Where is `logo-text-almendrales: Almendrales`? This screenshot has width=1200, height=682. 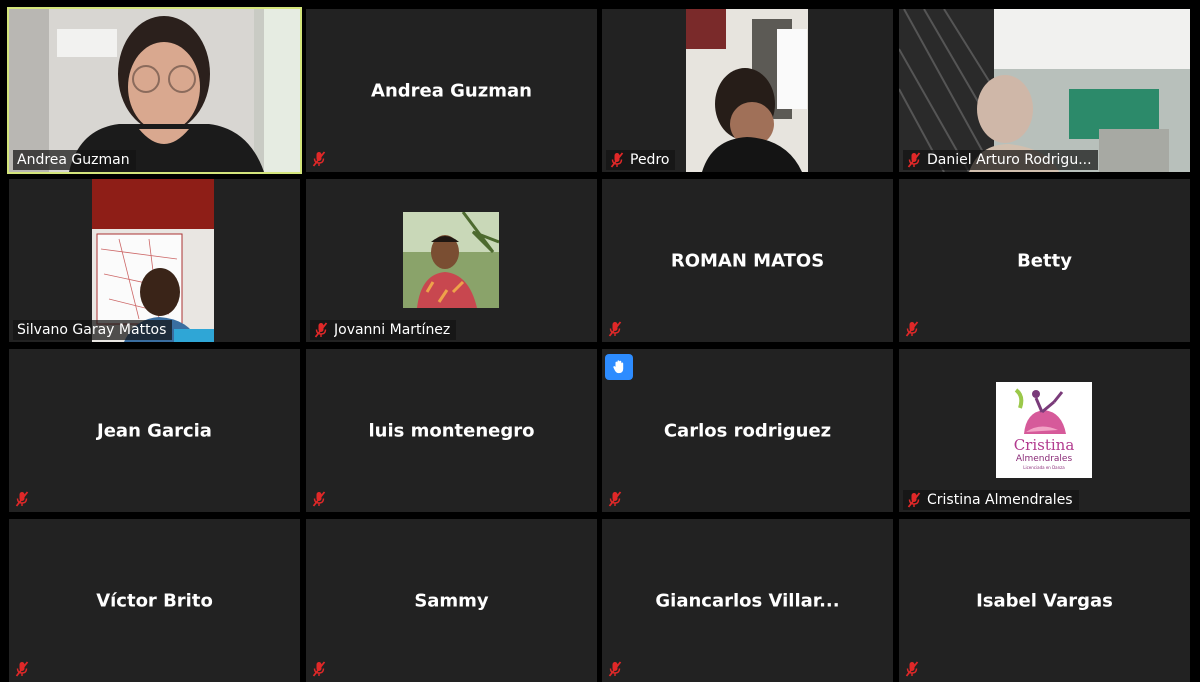 logo-text-almendrales: Almendrales is located at coordinates (1044, 459).